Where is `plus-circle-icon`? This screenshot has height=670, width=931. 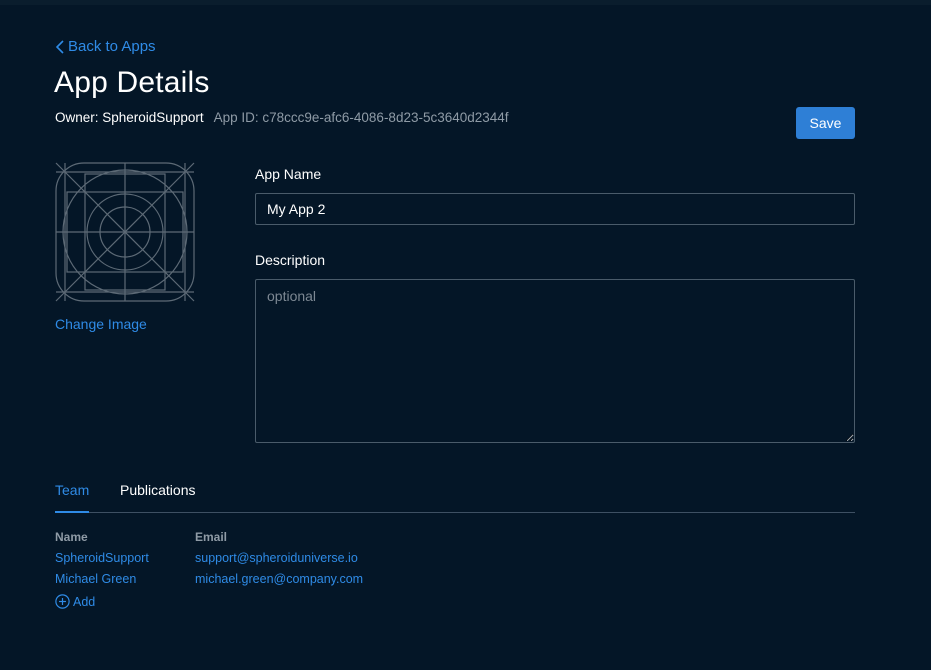
plus-circle-icon is located at coordinates (62, 601).